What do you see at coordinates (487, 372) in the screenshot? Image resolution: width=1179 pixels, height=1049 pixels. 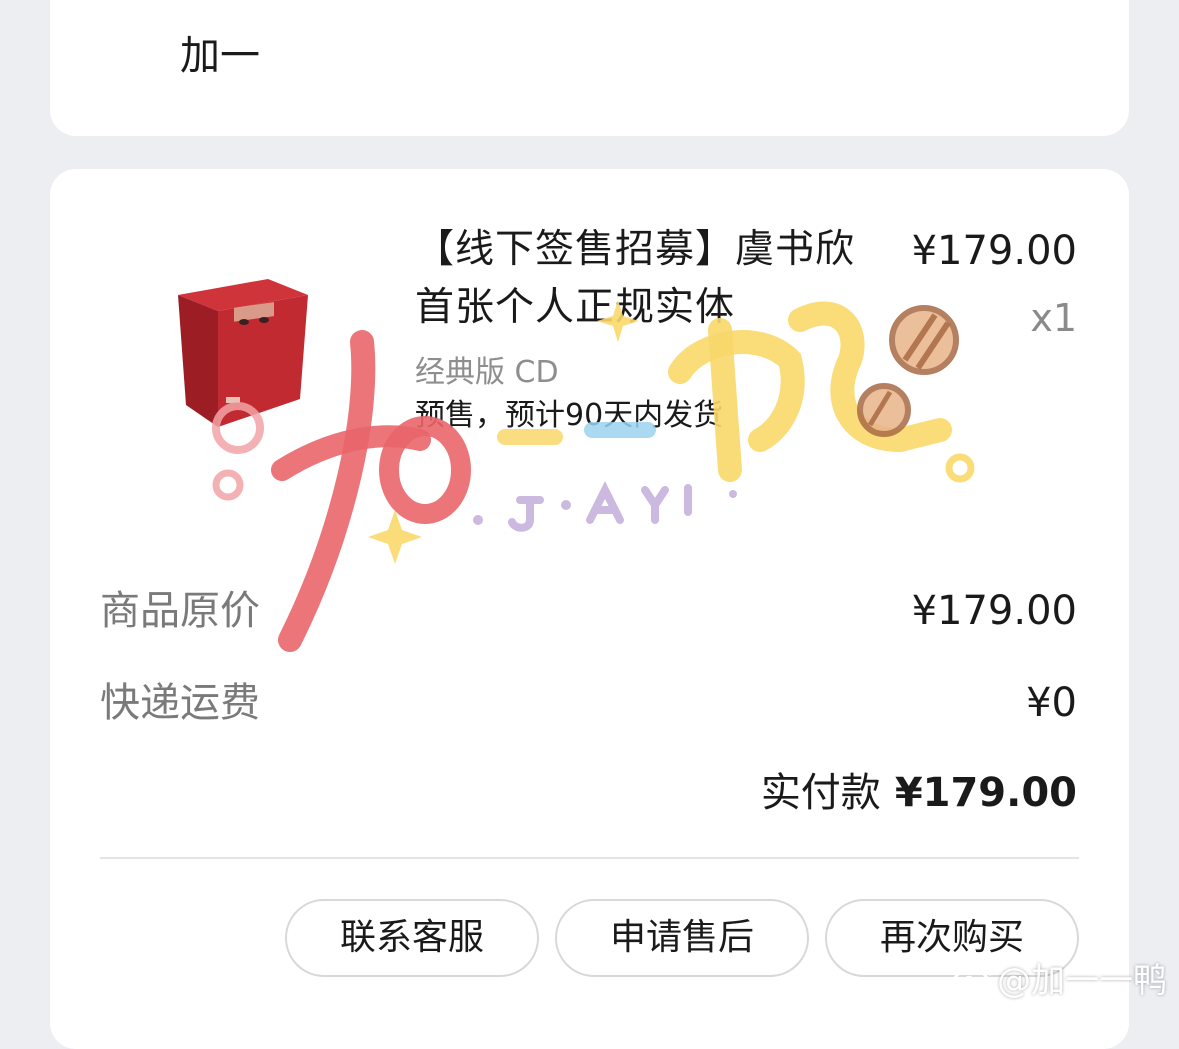 I see `product-variant: 经典版 CD` at bounding box center [487, 372].